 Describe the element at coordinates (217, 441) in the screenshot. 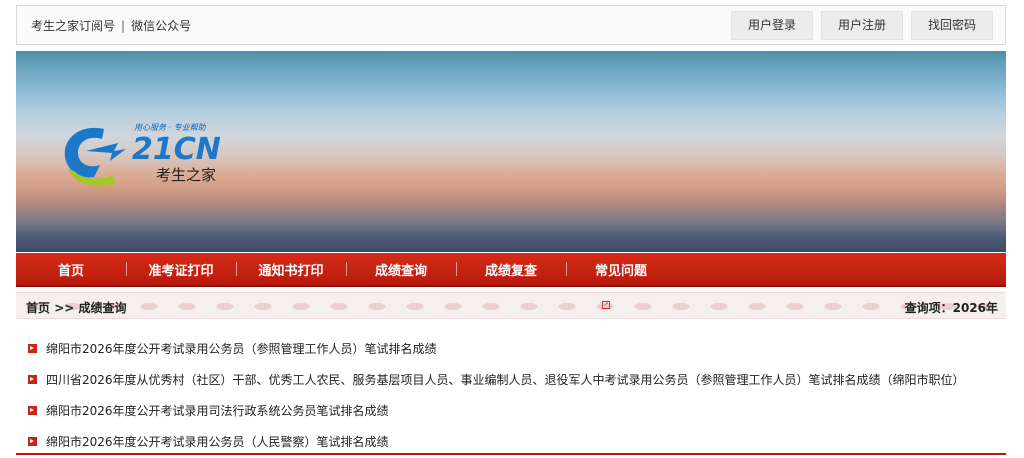

I see `list-item-text: 绵阳市2026年度公开考试录用公务员（人民警察）笔试排名成绩` at that location.